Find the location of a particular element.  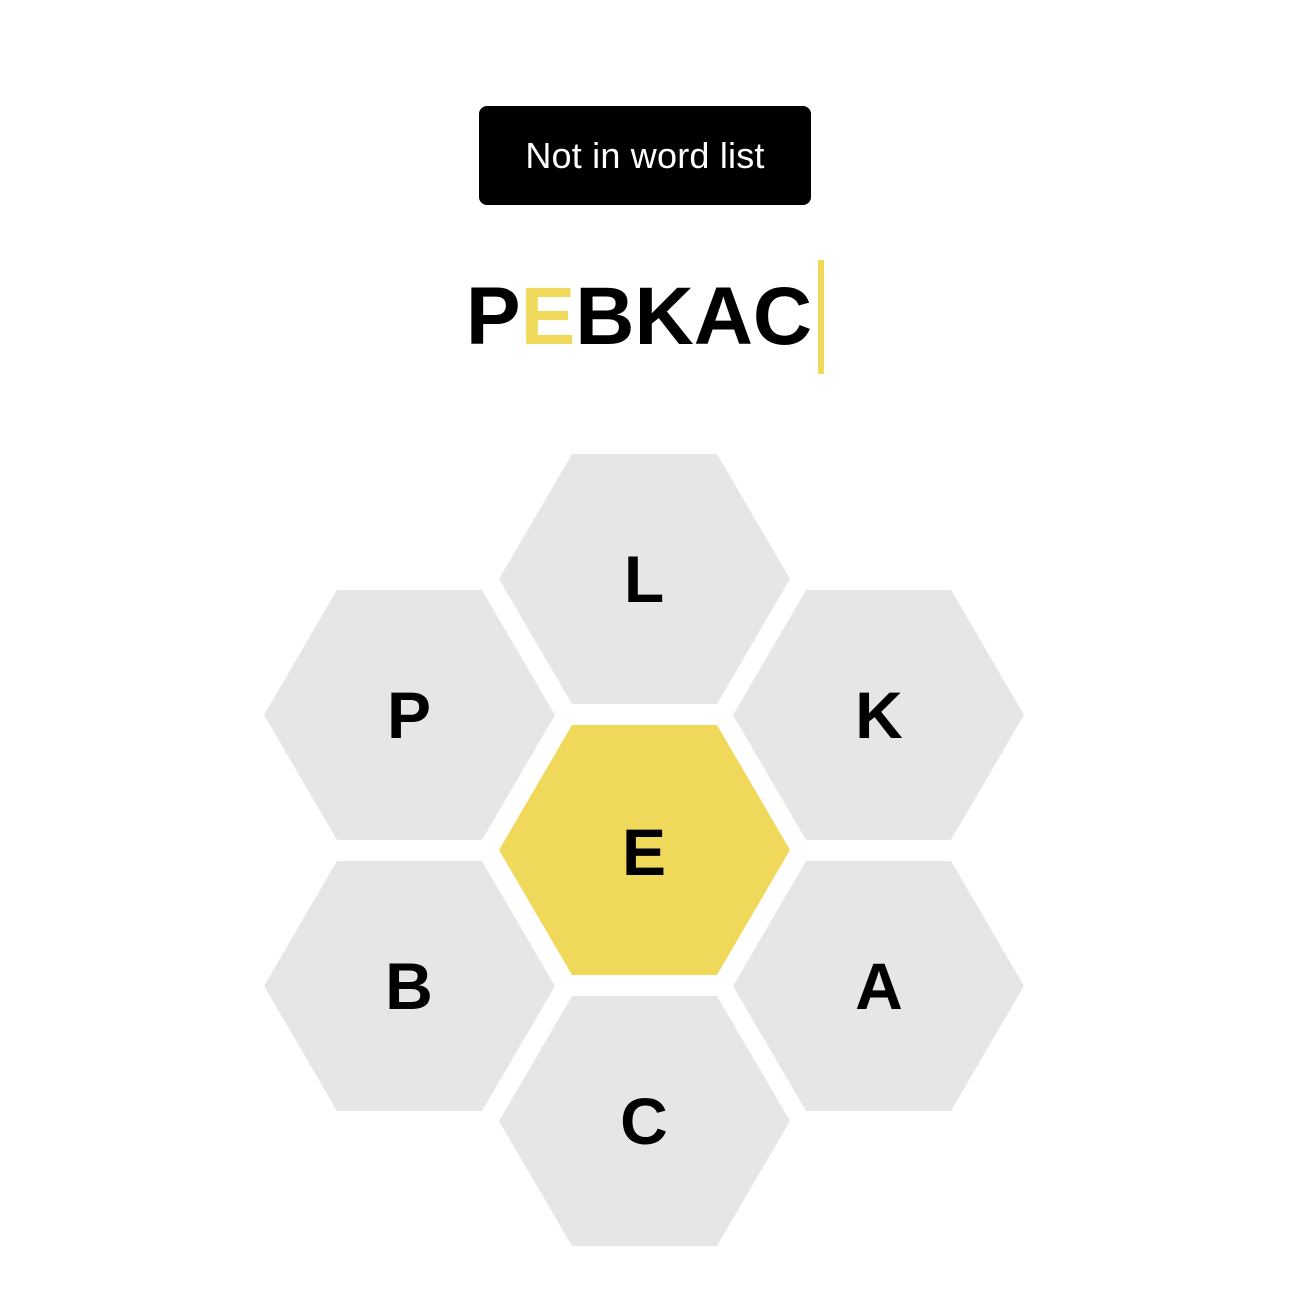

hive-cell-top-letter: L is located at coordinates (644, 579).